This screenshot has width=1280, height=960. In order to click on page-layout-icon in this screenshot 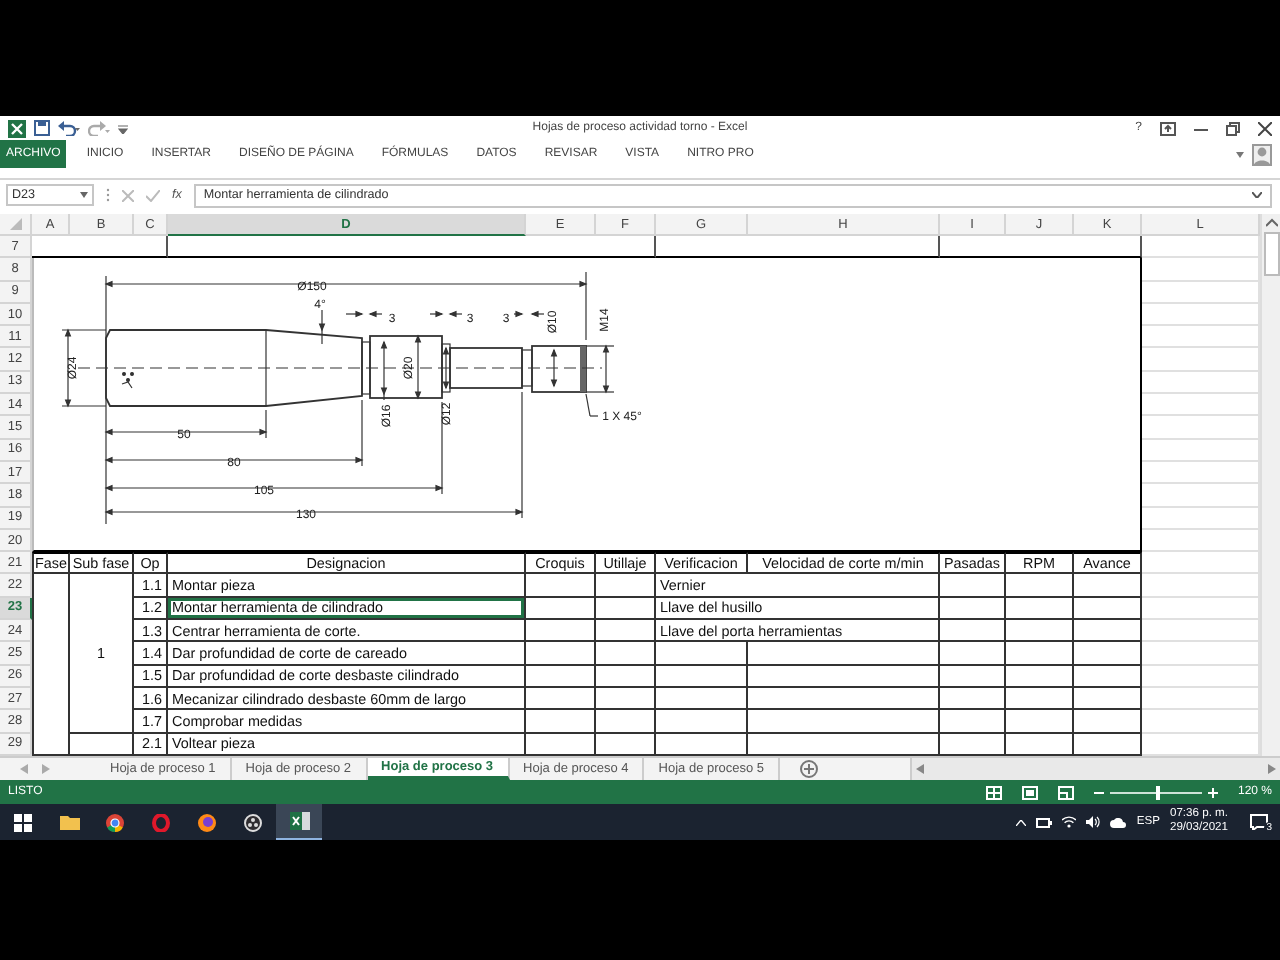, I will do `click(1029, 792)`.